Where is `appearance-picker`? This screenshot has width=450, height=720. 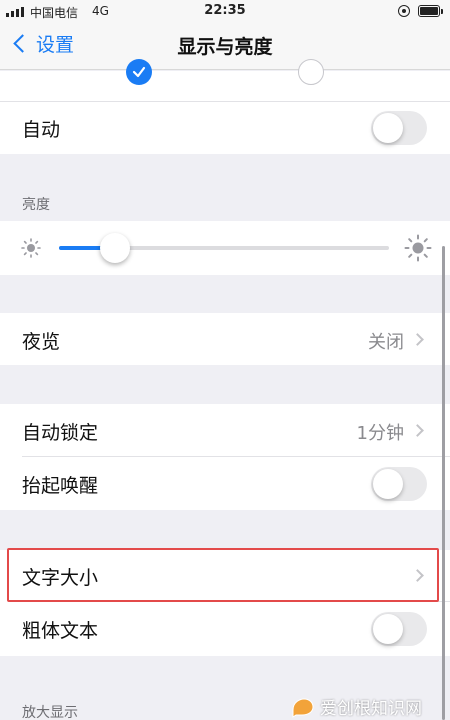
appearance-picker is located at coordinates (225, 80).